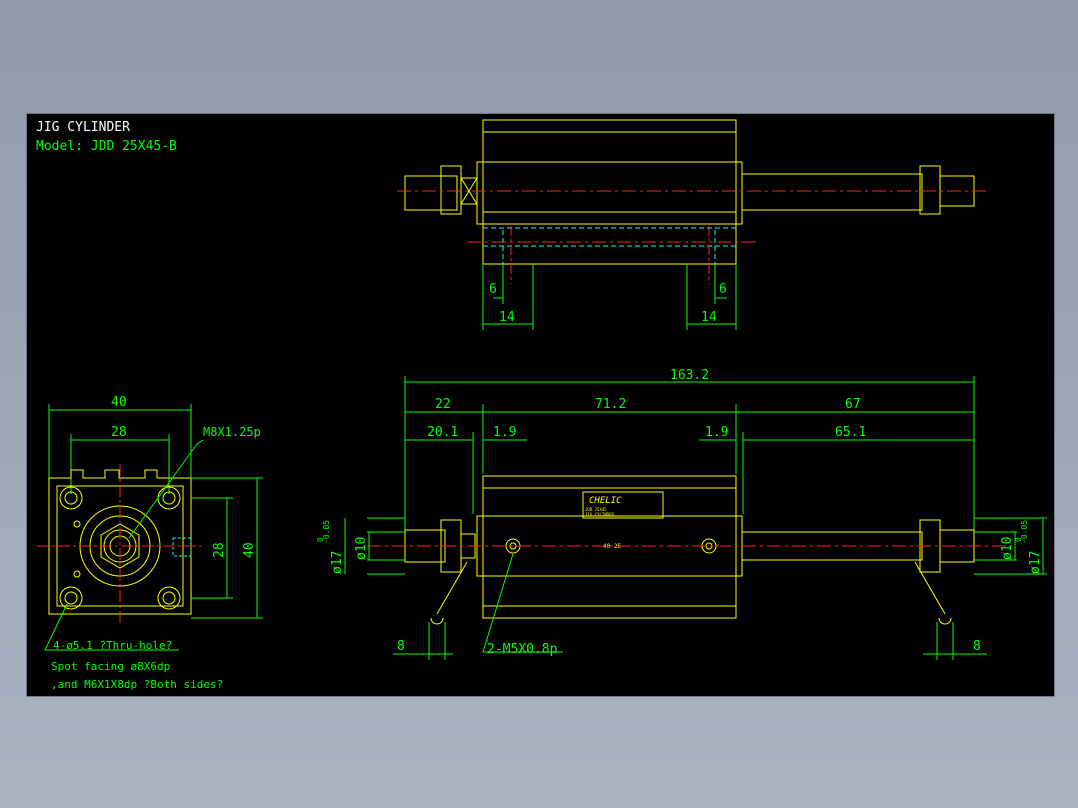  Describe the element at coordinates (723, 289) in the screenshot. I see `top-dim-6-right: 6` at that location.